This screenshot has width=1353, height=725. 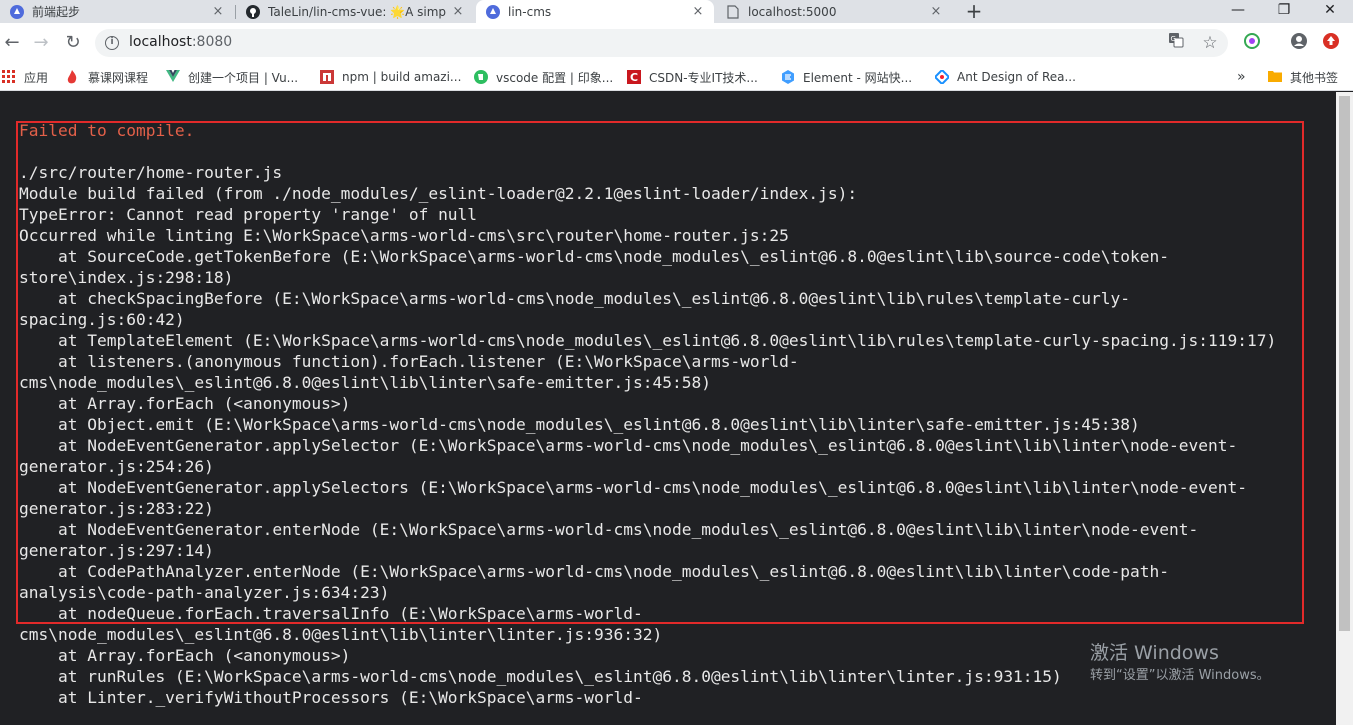 I want to click on close-window-button: ✕, so click(x=1330, y=11).